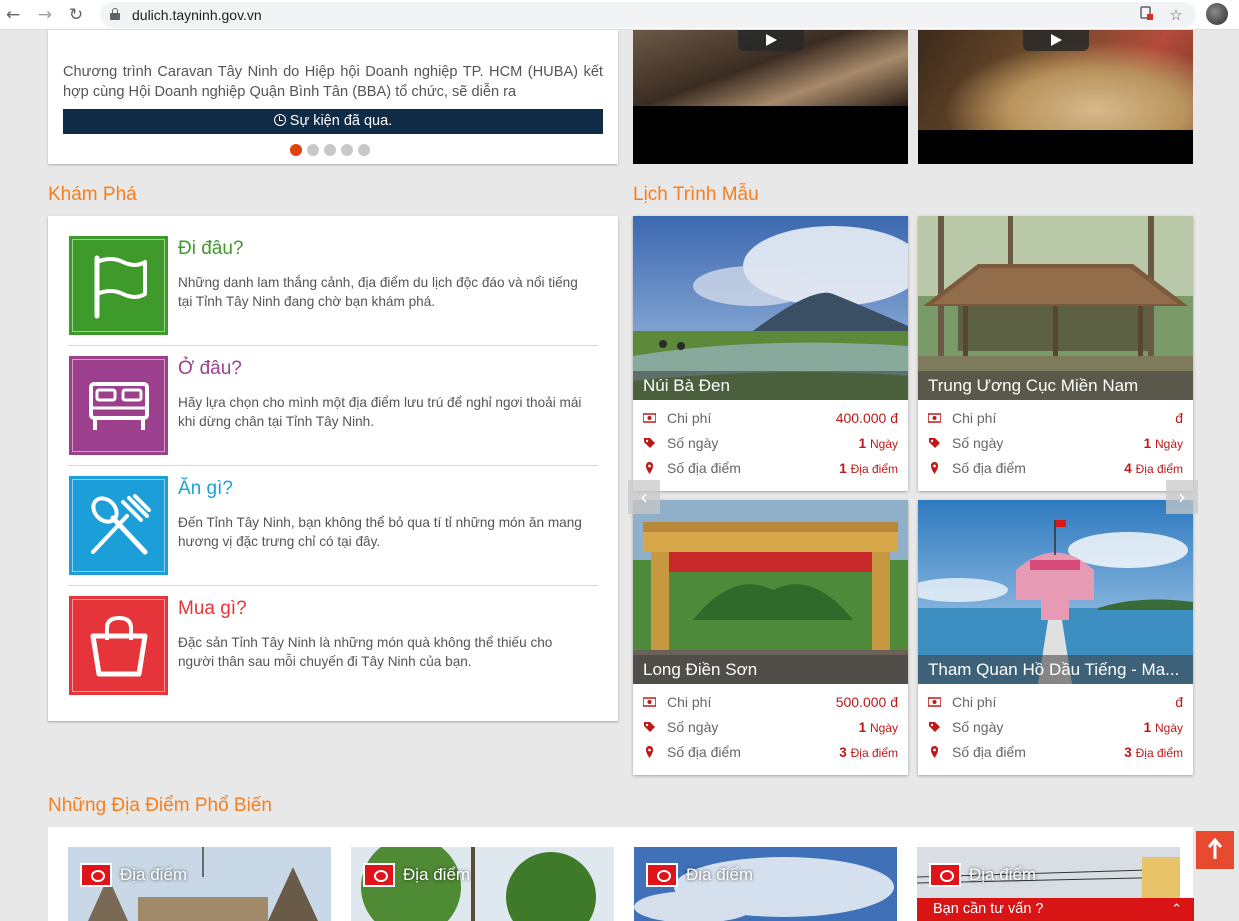  Describe the element at coordinates (644, 497) in the screenshot. I see `carousel-prev-button: ‹` at that location.